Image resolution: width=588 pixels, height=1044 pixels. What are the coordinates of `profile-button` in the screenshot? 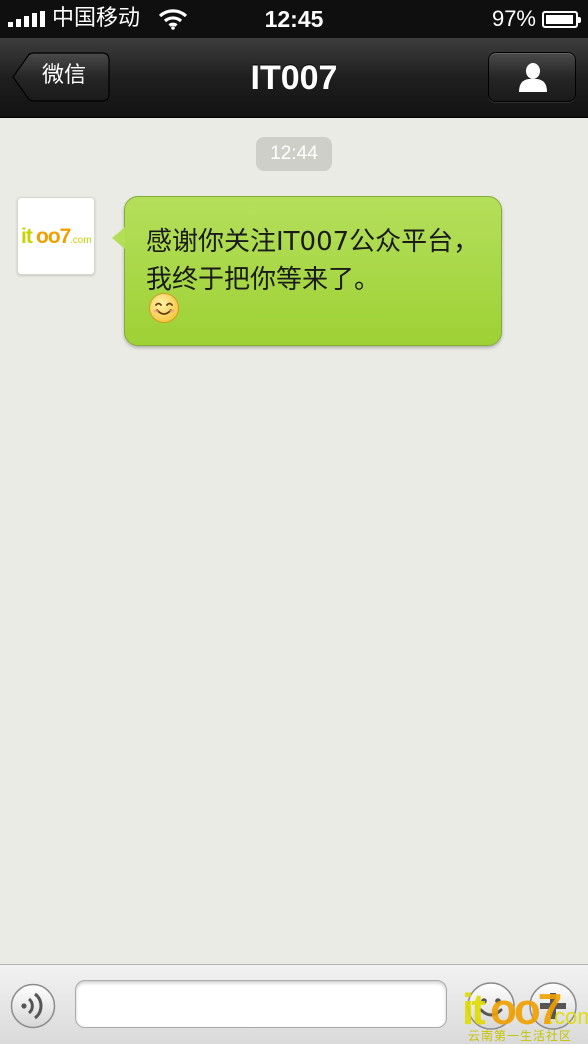 It's located at (532, 77).